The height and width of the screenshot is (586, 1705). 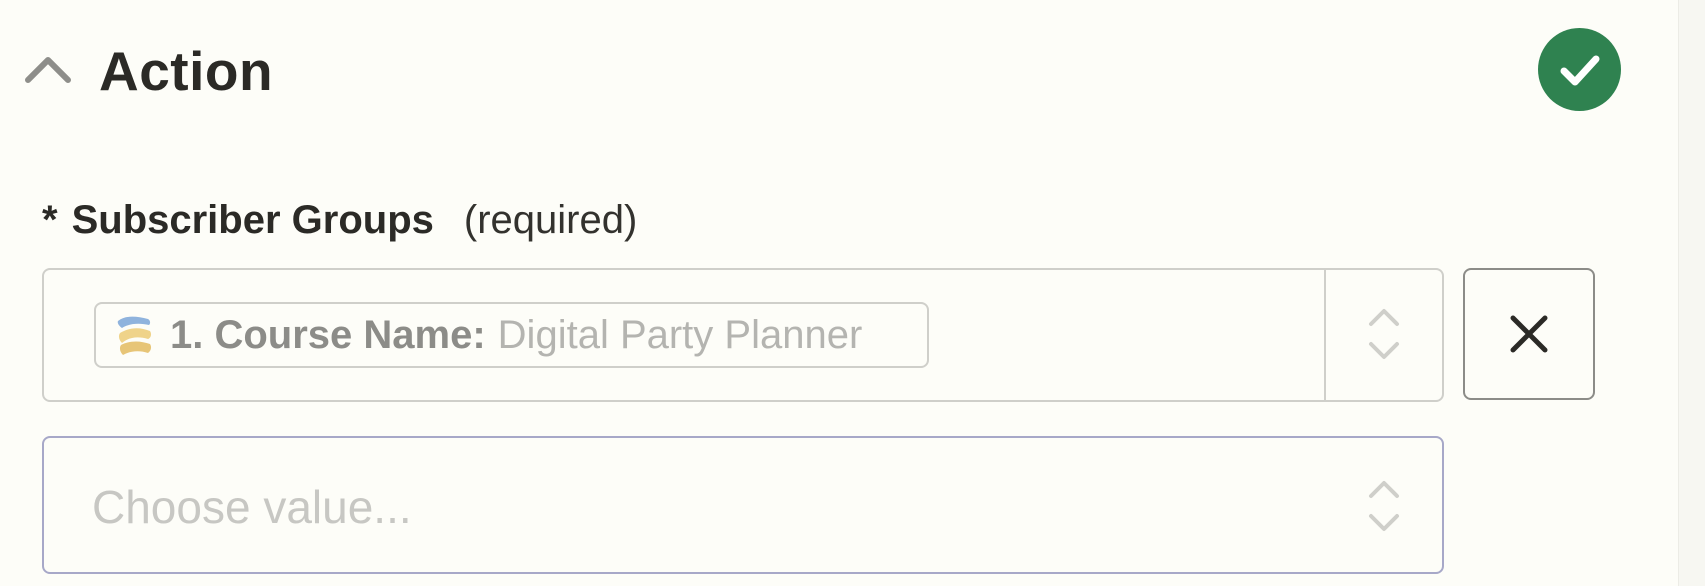 What do you see at coordinates (550, 220) in the screenshot?
I see `required-hint: (required)` at bounding box center [550, 220].